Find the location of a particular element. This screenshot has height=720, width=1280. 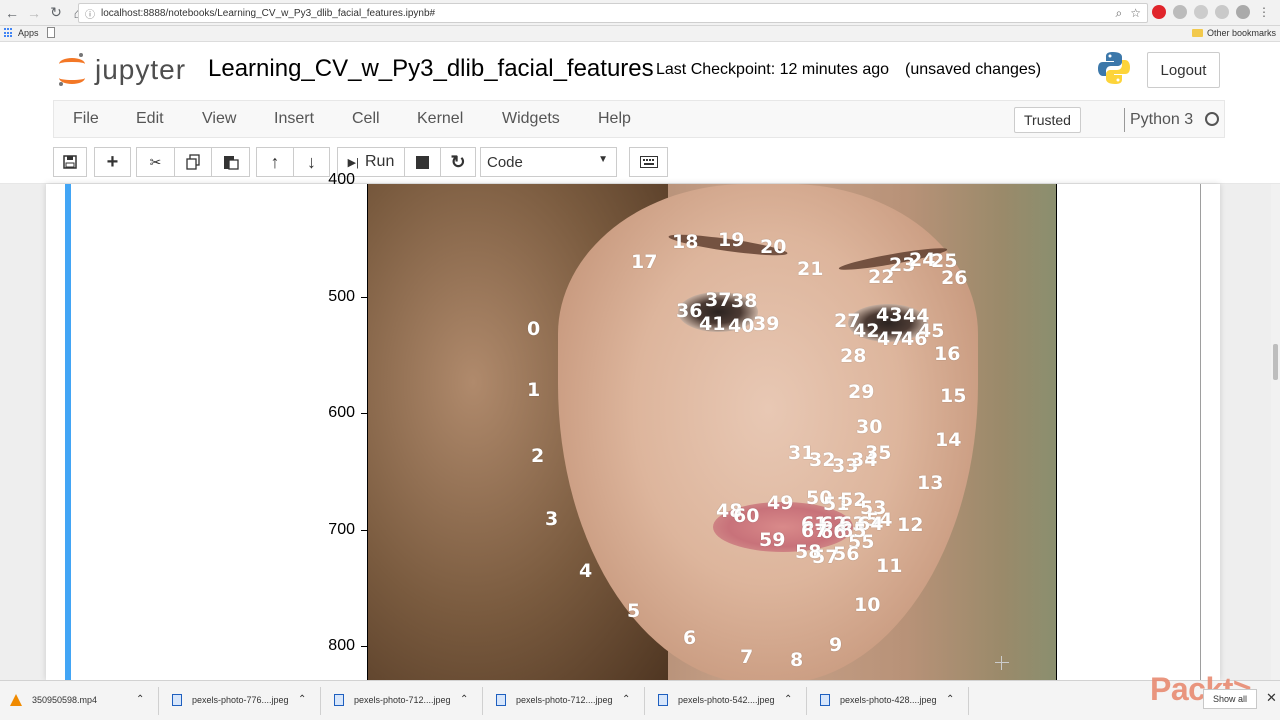

landmark-label: 7 is located at coordinates (747, 657).